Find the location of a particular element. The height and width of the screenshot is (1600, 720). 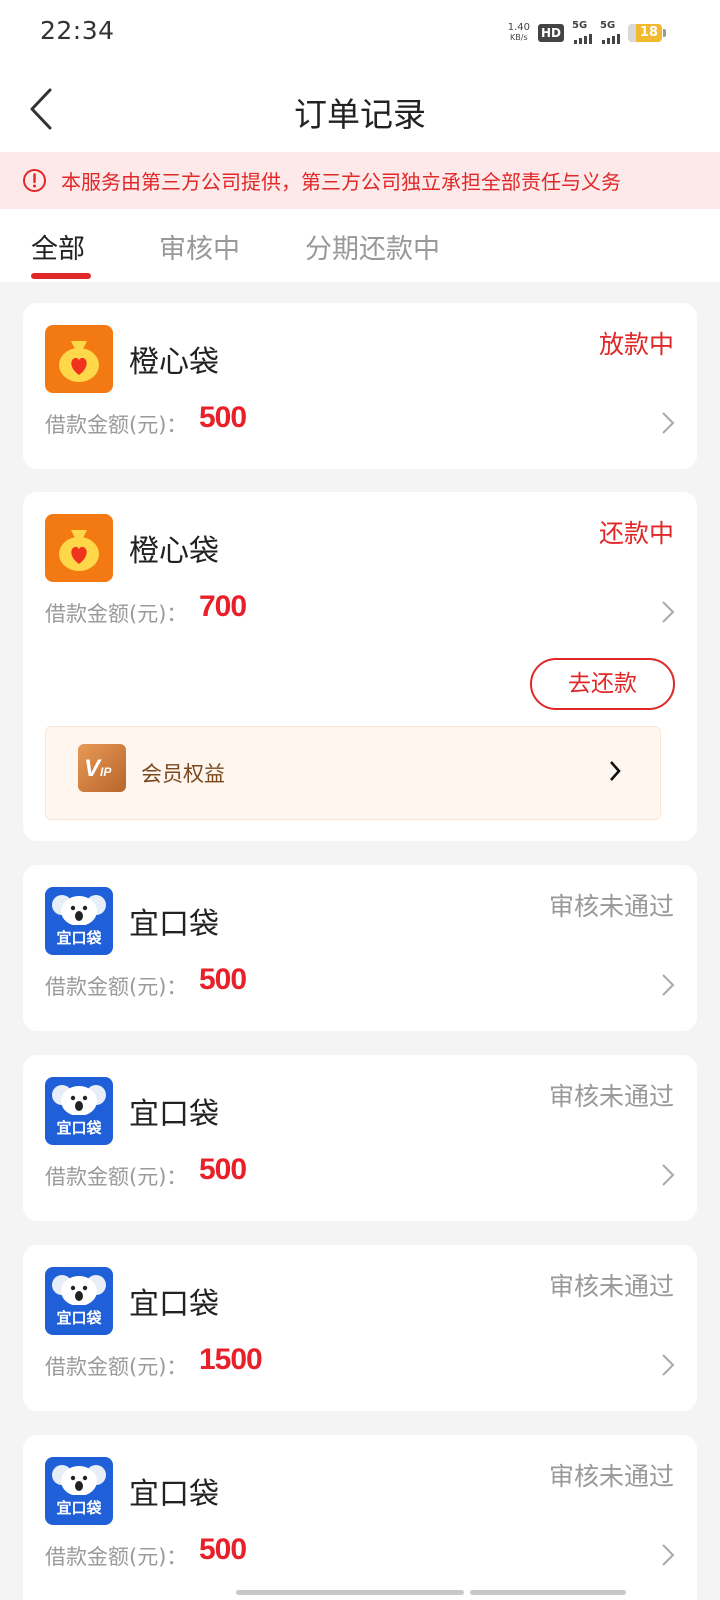

page-title: 订单记录 is located at coordinates (360, 114).